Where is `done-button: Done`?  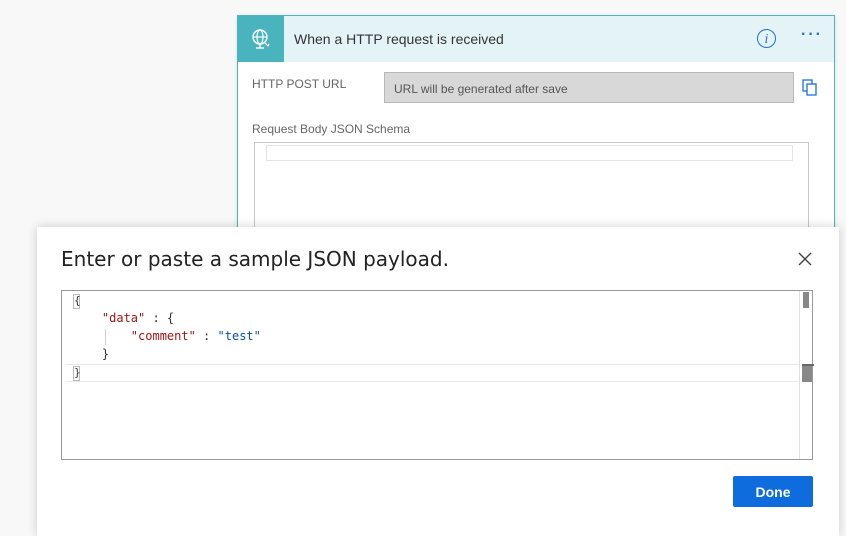 done-button: Done is located at coordinates (773, 491).